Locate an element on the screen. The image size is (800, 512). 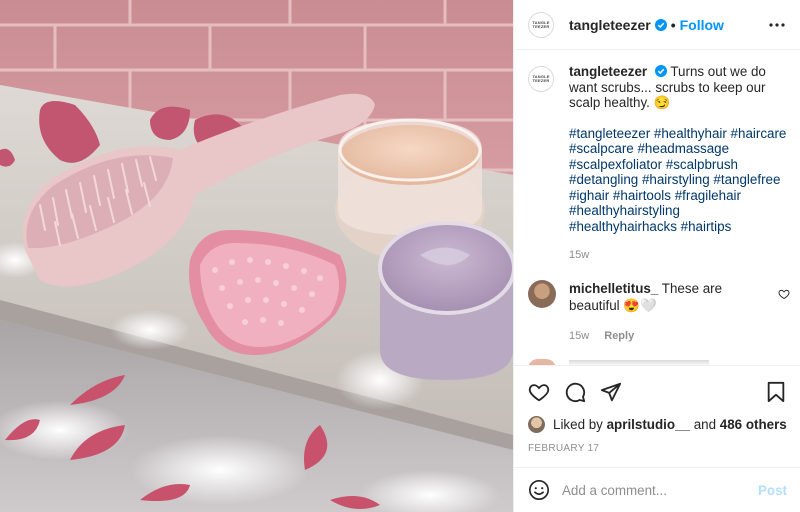
comment-meta: 15w Reply is located at coordinates (679, 336).